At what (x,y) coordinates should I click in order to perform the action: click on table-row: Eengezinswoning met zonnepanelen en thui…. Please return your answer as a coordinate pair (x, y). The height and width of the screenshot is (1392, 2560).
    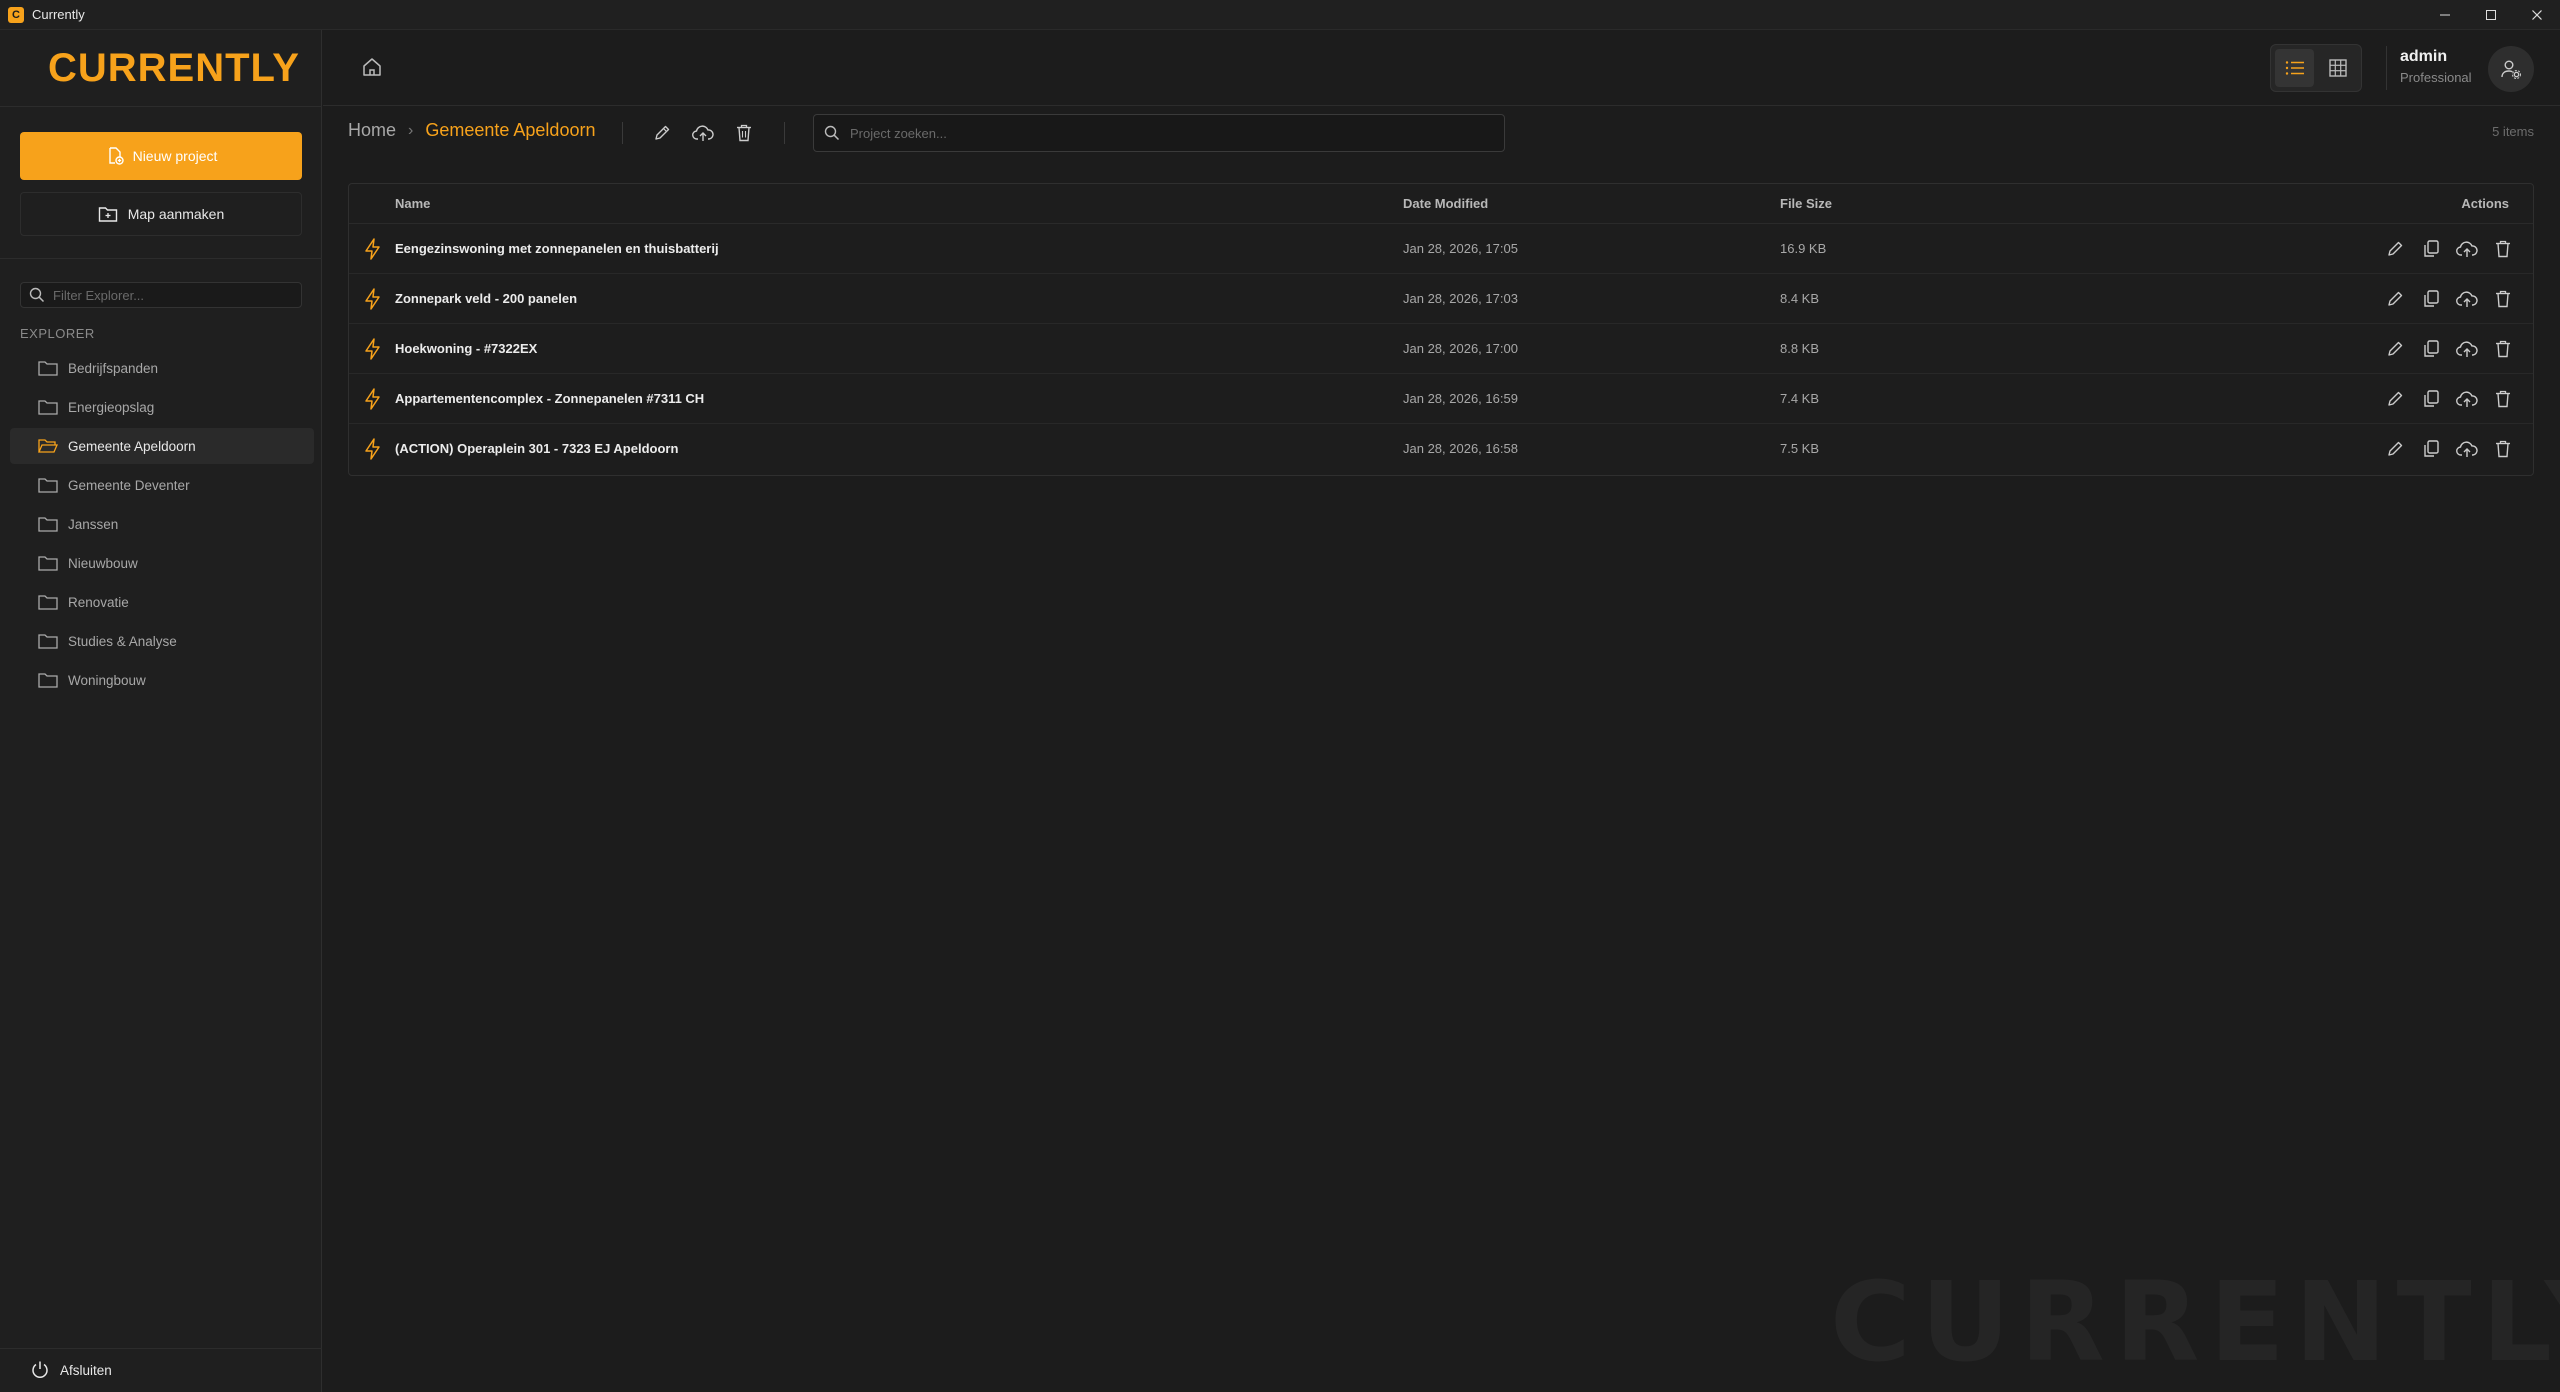
    Looking at the image, I should click on (1441, 249).